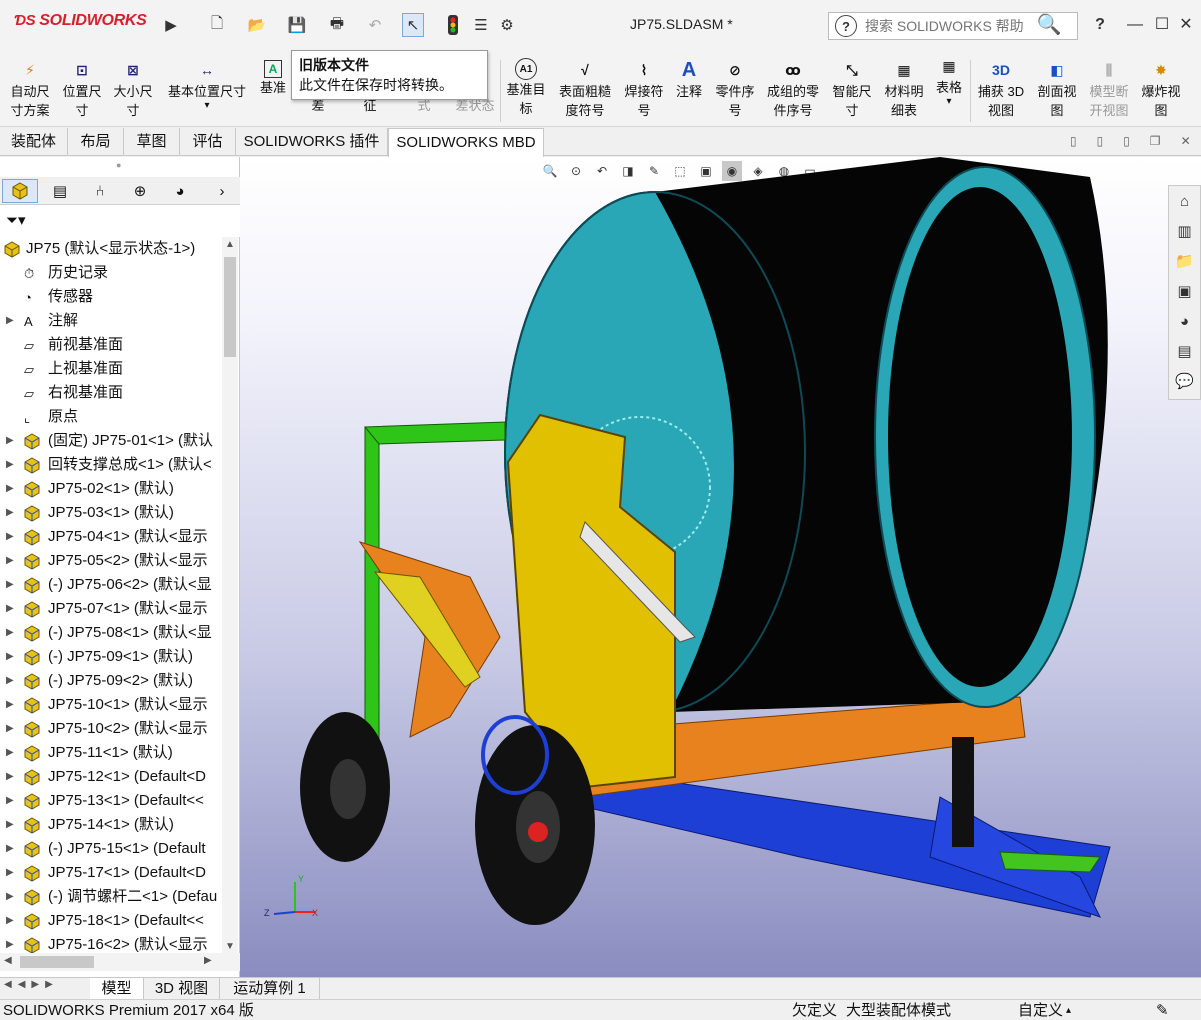  Describe the element at coordinates (111, 609) in the screenshot. I see `tree-item-component: ▶ JP75-07<1> (默认<显示` at that location.